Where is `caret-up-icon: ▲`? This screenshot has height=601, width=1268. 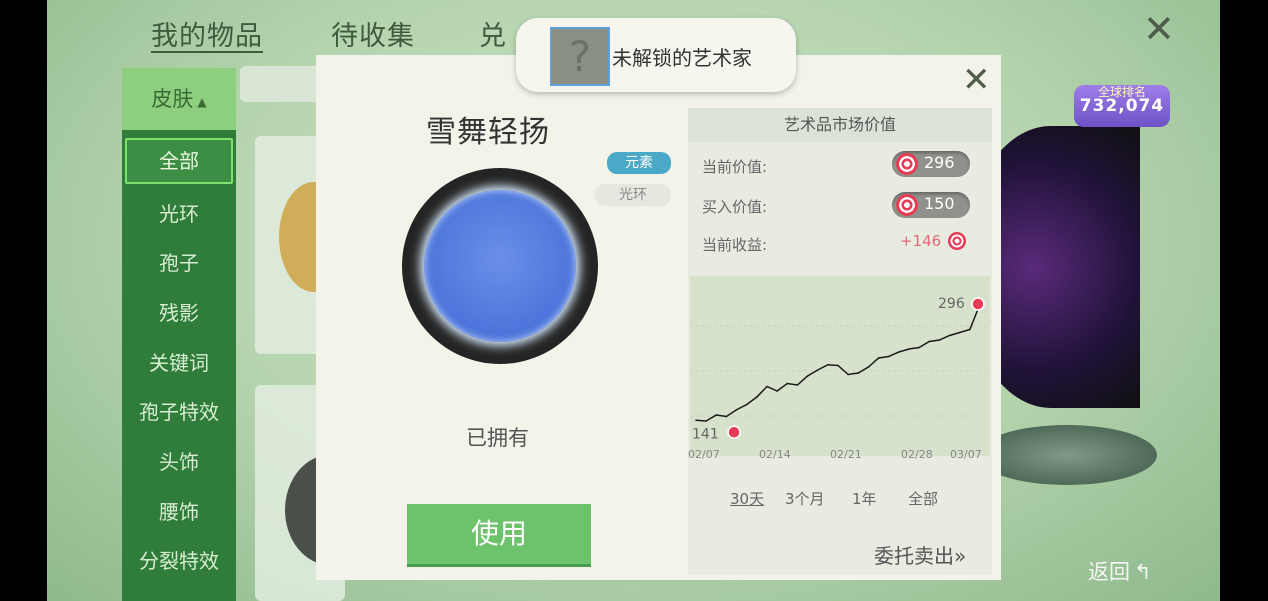
caret-up-icon: ▲ is located at coordinates (202, 102).